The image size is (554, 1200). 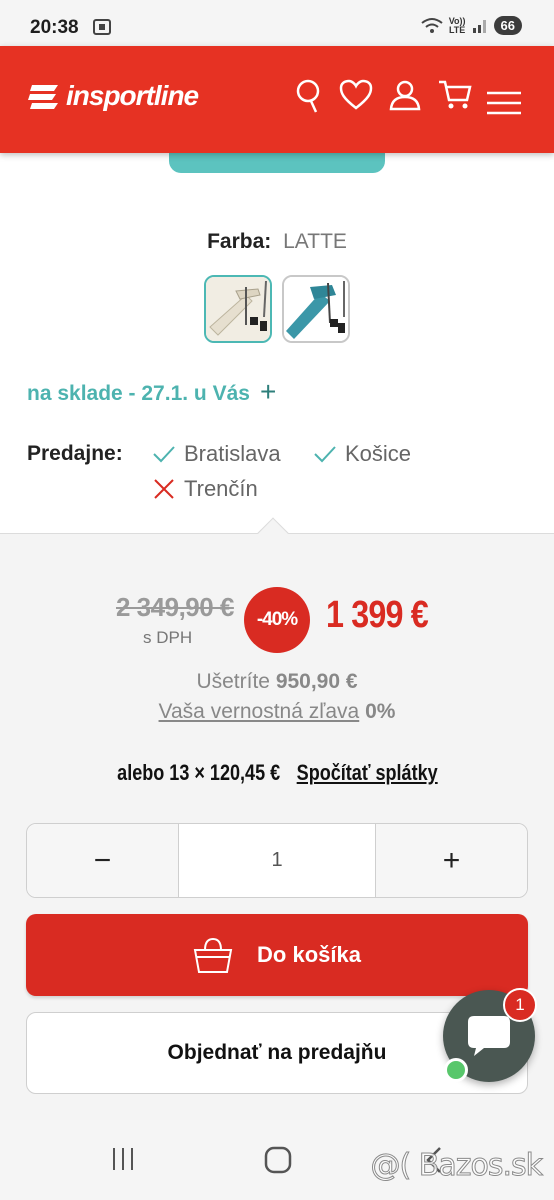 What do you see at coordinates (315, 241) in the screenshot?
I see `color-value: LATTE` at bounding box center [315, 241].